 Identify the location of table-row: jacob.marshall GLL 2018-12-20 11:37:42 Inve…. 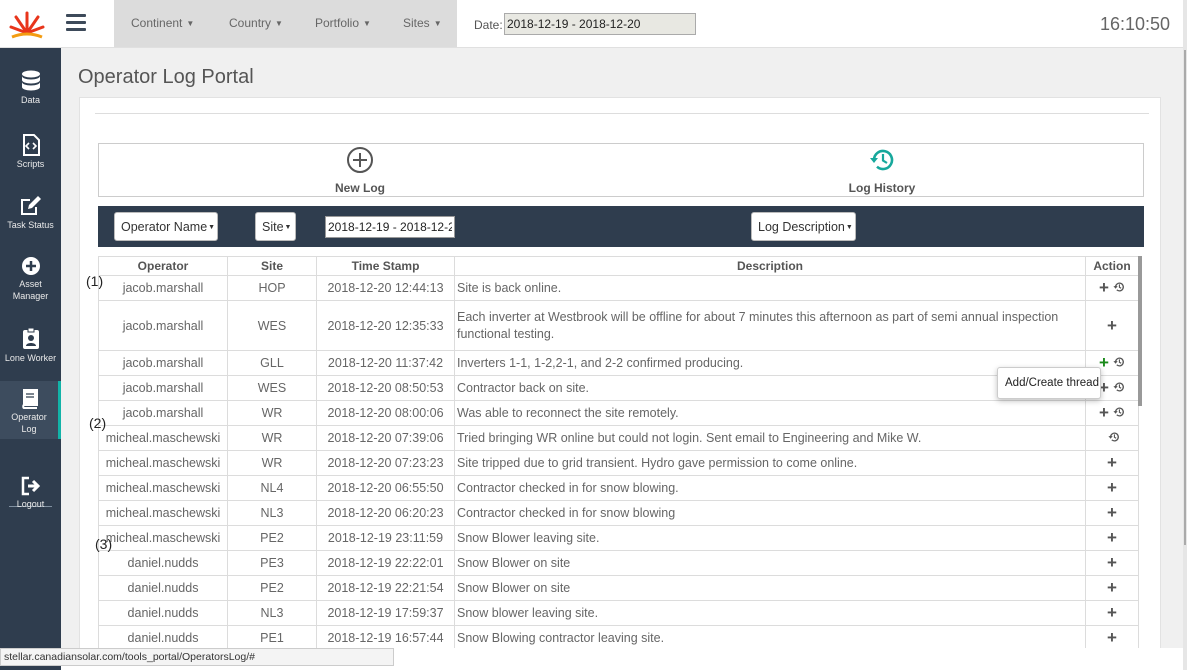
(618, 363).